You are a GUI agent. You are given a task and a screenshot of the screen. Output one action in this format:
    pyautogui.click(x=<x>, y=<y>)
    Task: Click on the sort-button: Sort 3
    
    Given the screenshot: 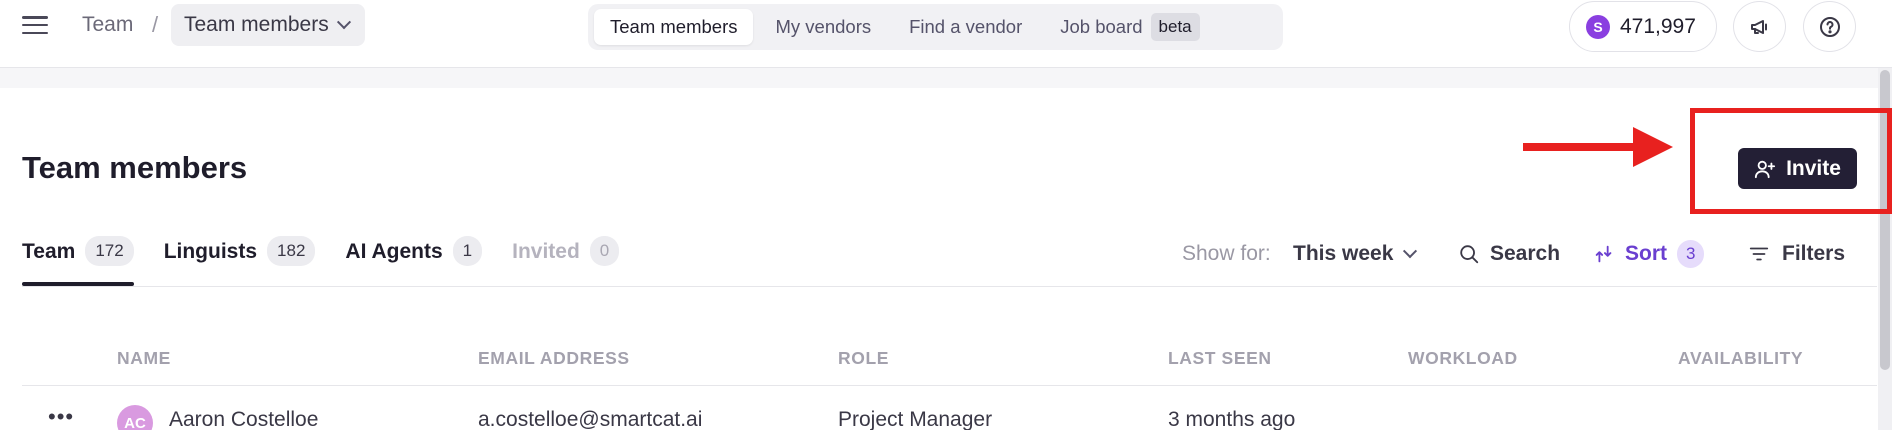 What is the action you would take?
    pyautogui.click(x=1649, y=254)
    